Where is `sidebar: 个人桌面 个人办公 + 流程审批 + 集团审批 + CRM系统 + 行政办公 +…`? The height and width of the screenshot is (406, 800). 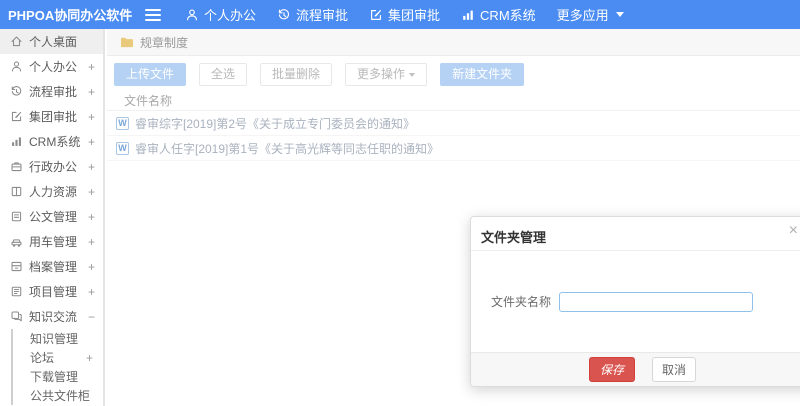 sidebar: 个人桌面 个人办公 + 流程审批 + 集团审批 + CRM系统 + 行政办公 +… is located at coordinates (52, 217).